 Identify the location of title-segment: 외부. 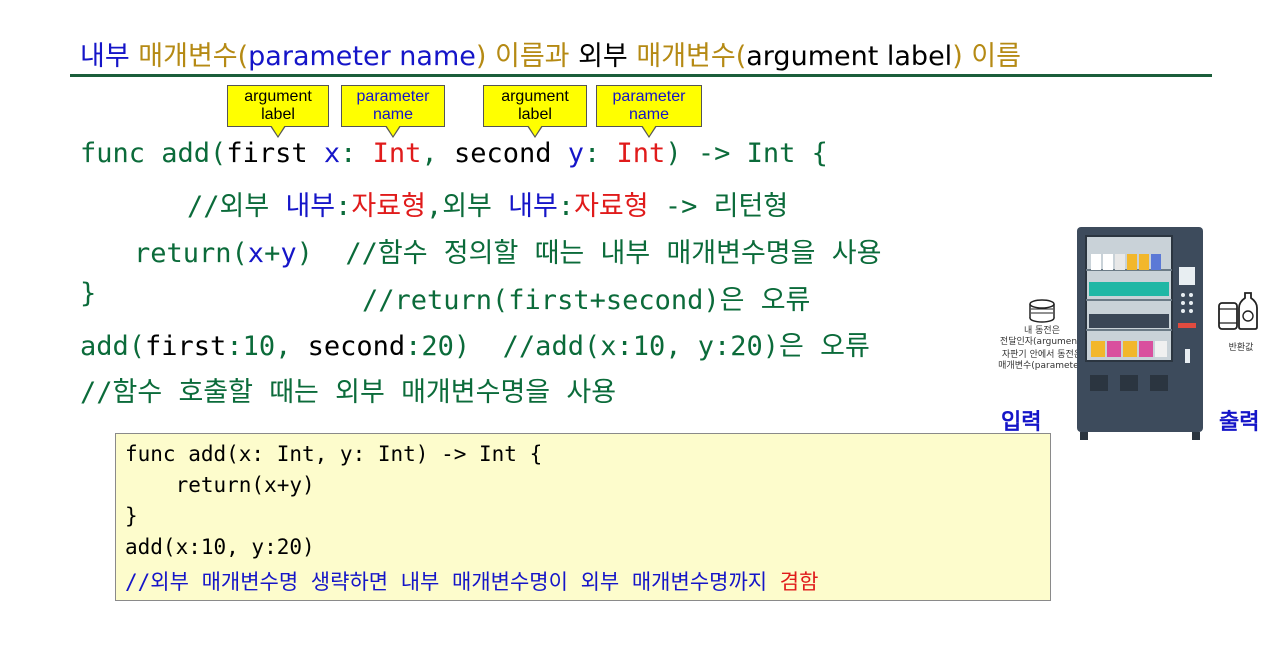
(607, 56).